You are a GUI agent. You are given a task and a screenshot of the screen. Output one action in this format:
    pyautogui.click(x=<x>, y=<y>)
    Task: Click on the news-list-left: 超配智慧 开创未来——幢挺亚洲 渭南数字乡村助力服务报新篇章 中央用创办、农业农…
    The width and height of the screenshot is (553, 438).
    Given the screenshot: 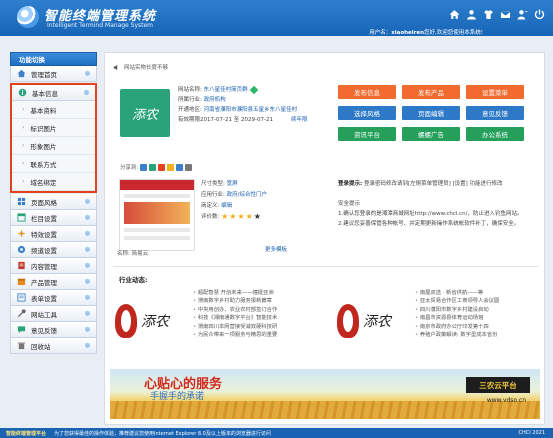 What is the action you would take?
    pyautogui.click(x=235, y=314)
    